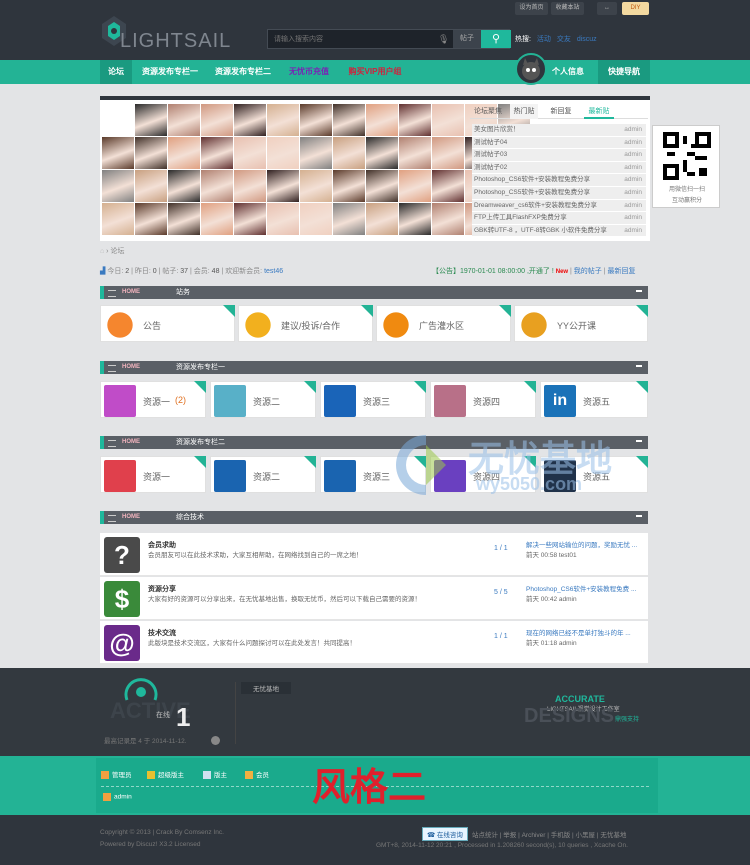  I want to click on search-category-select: 帖子, so click(467, 39).